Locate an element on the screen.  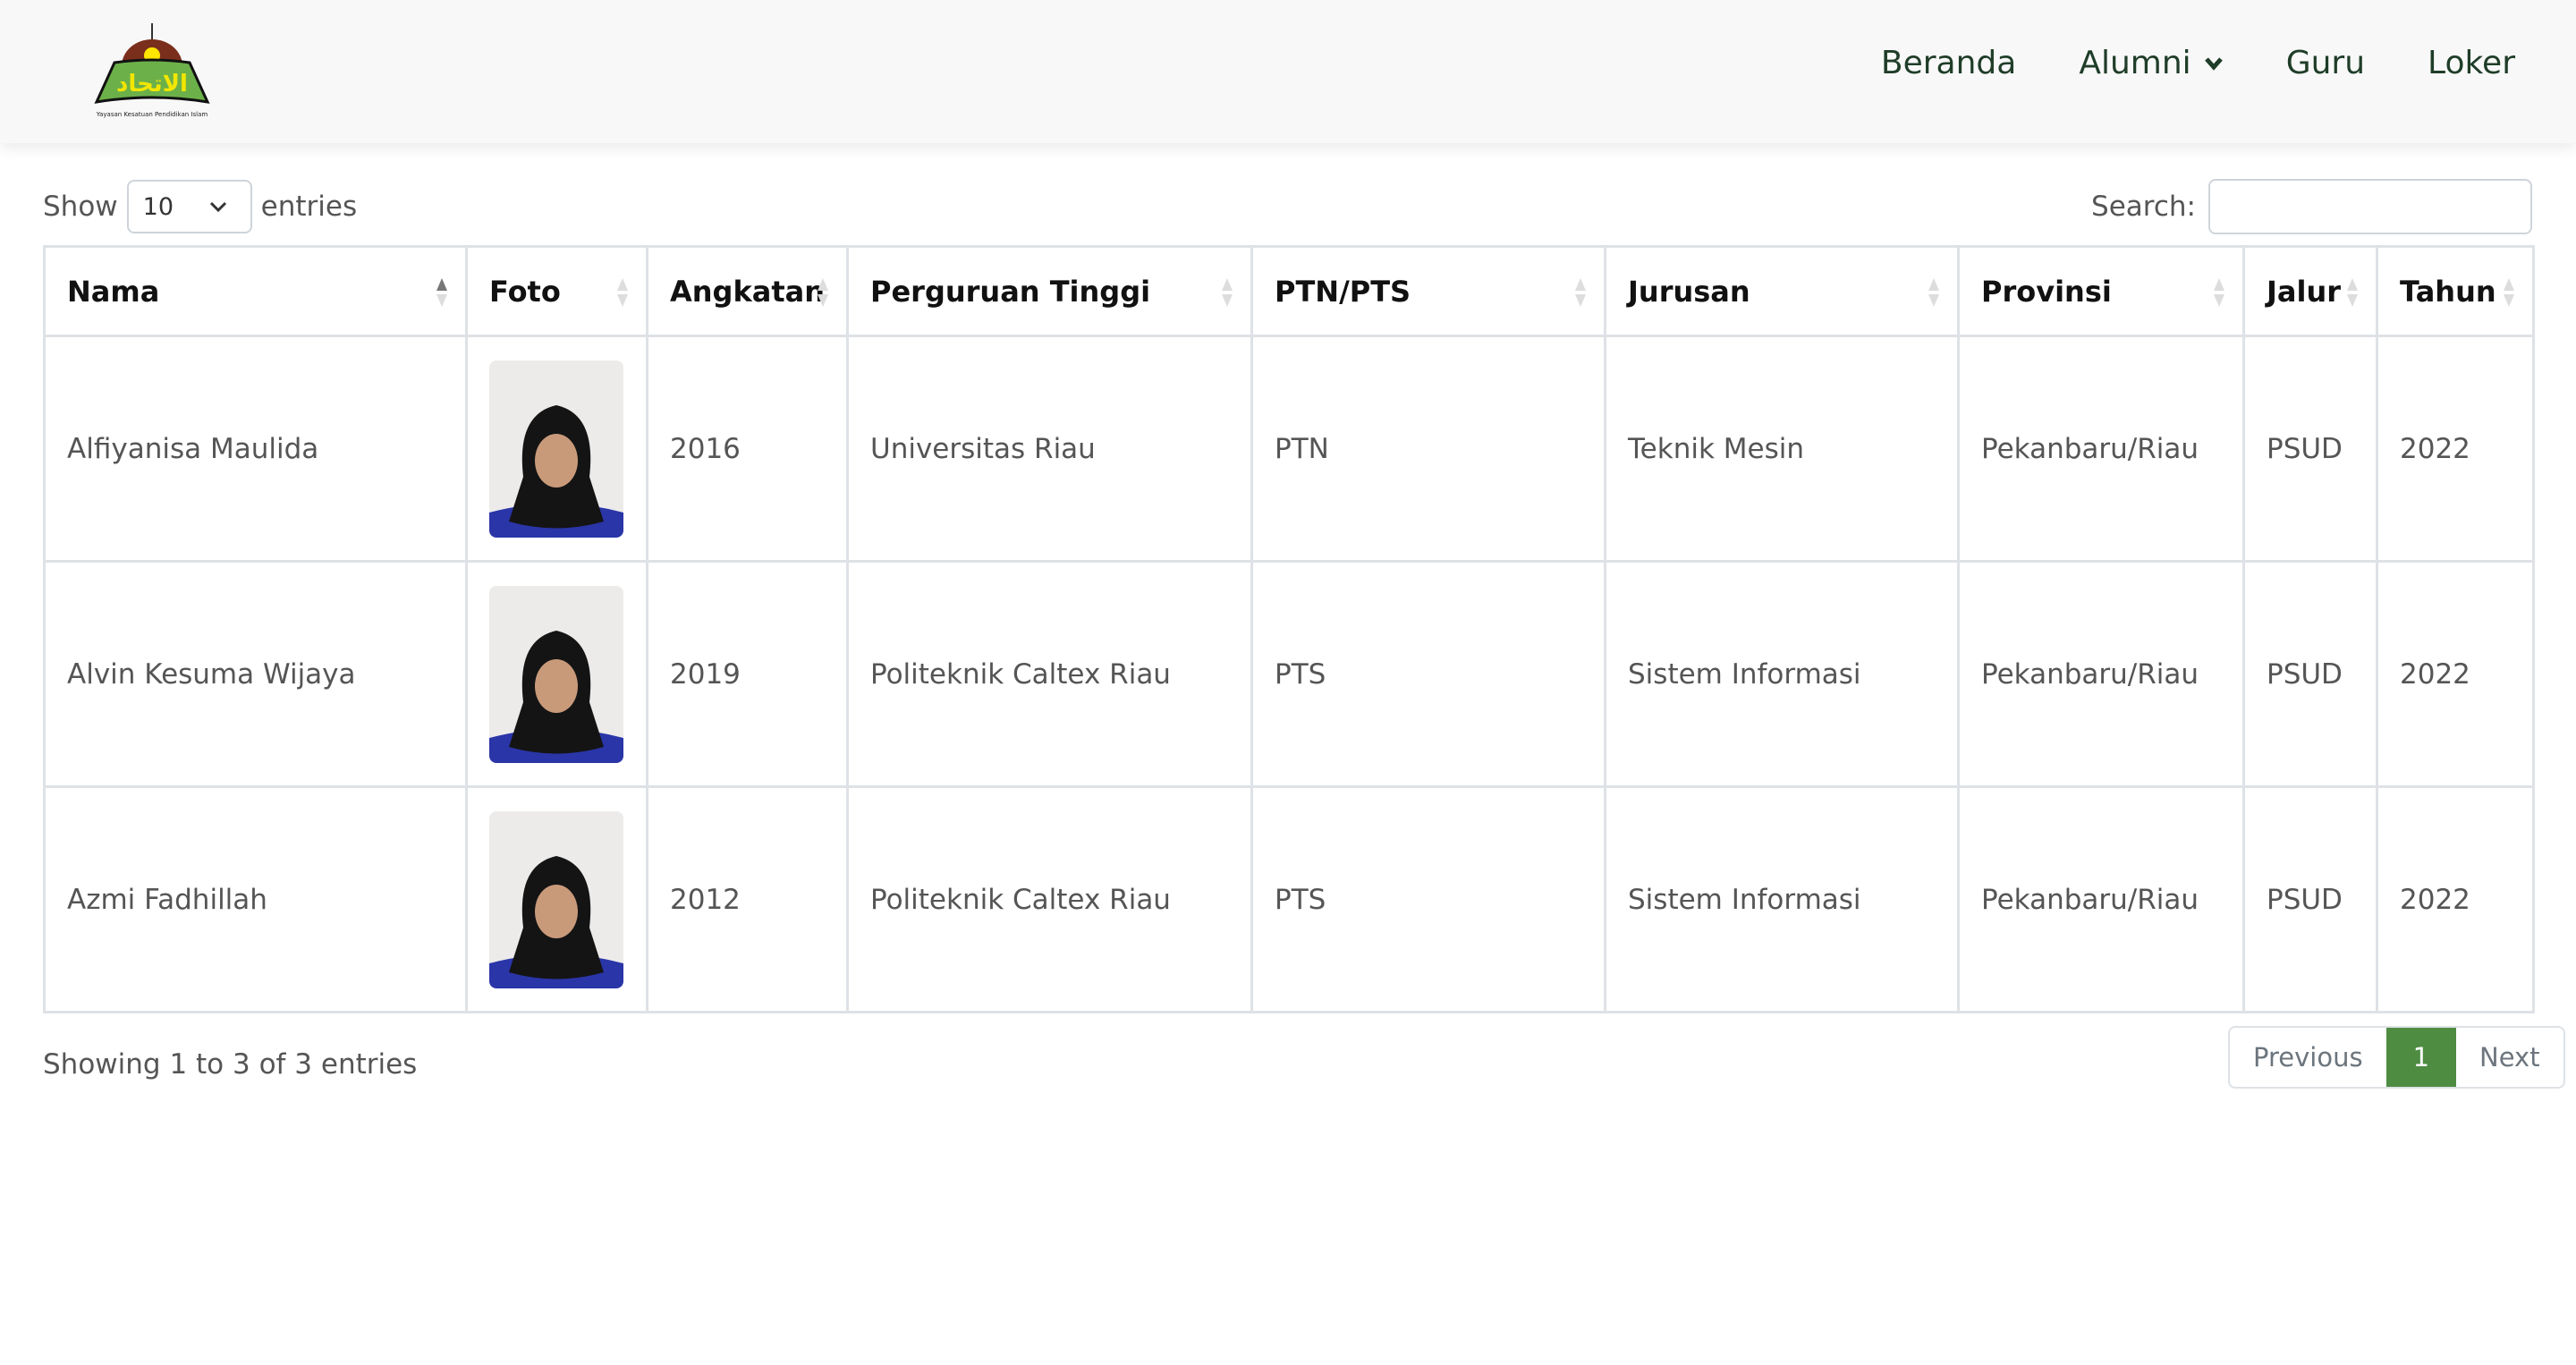
entries-length: Show 10 entries is located at coordinates (200, 206).